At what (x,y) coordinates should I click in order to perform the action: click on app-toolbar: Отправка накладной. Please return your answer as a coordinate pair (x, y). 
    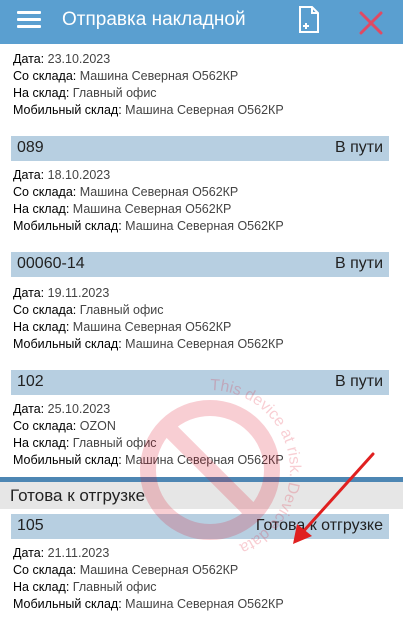
    Looking at the image, I should click on (201, 22).